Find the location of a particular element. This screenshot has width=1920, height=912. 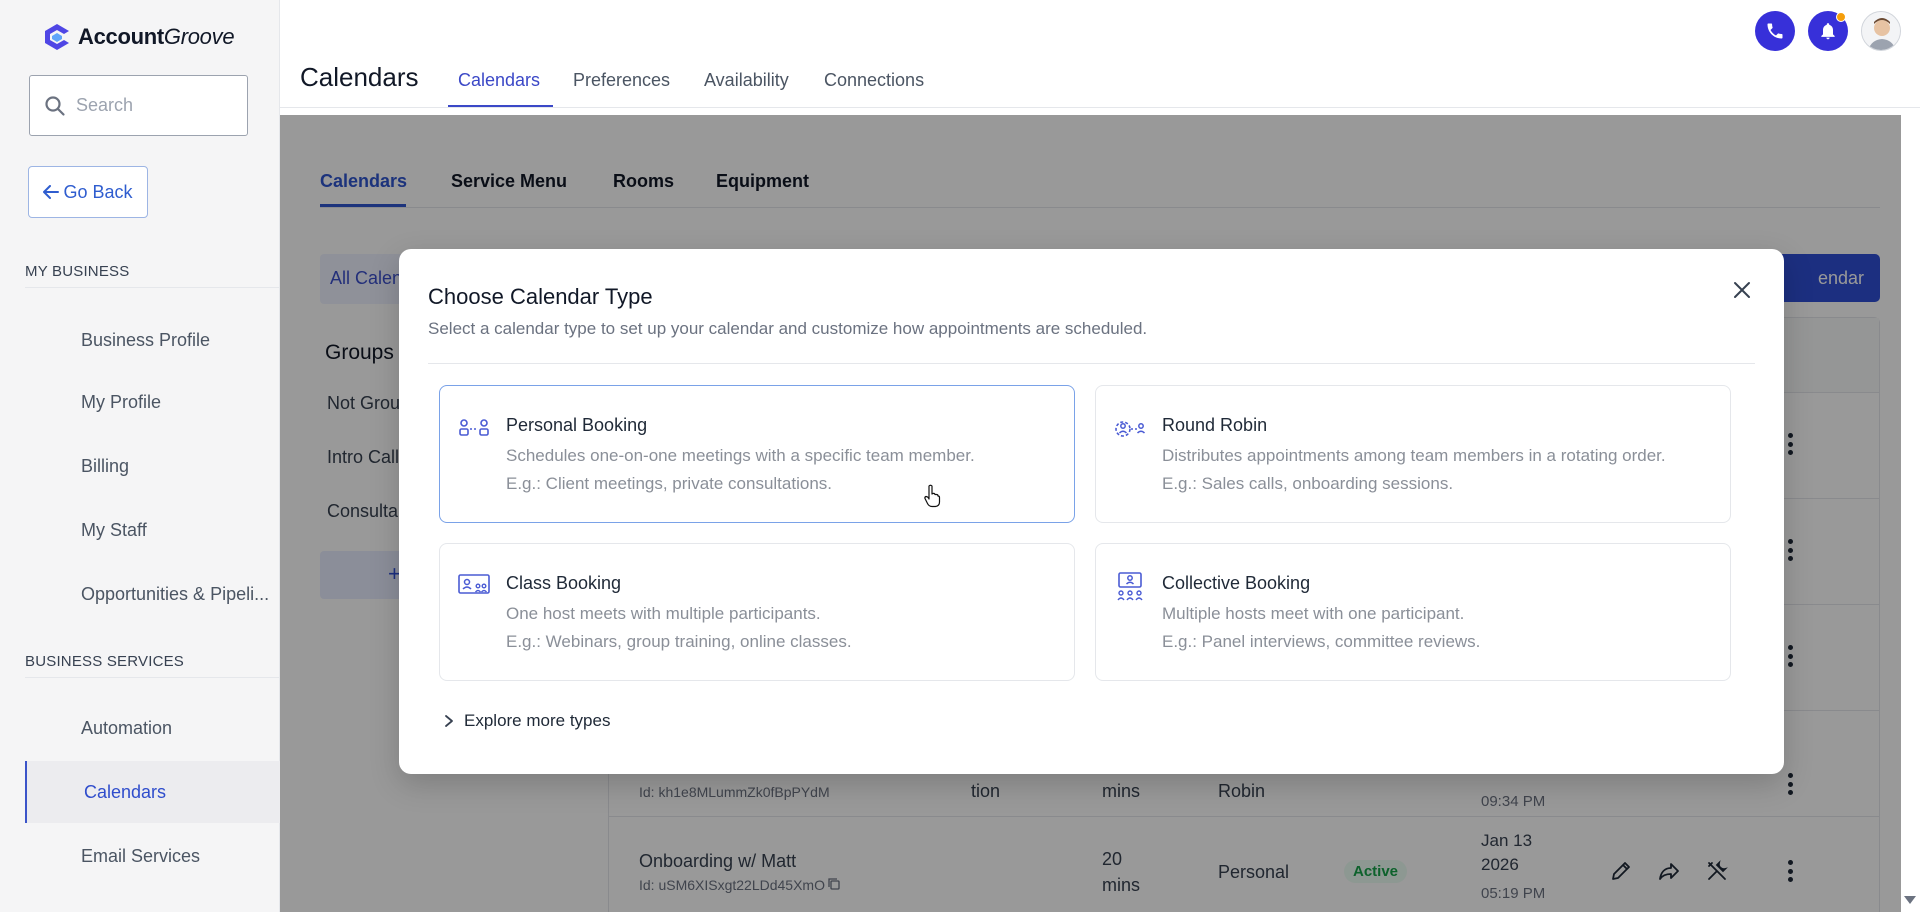

sidebar-item-label: Calendars is located at coordinates (125, 791).